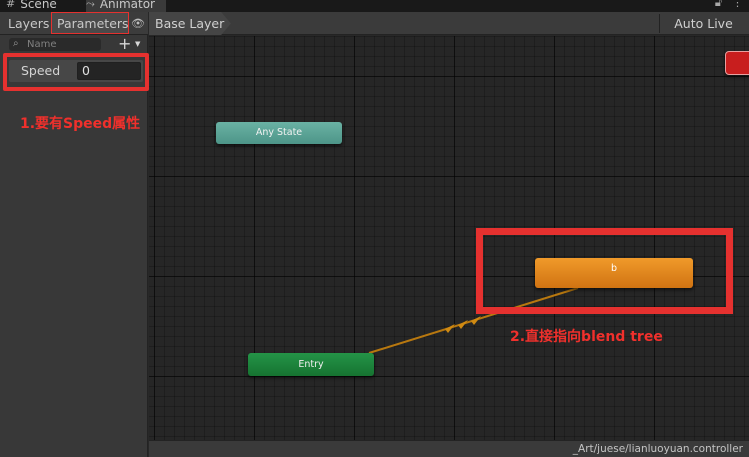 Image resolution: width=749 pixels, height=457 pixels. I want to click on tab-parameters: Parameters, so click(90, 23).